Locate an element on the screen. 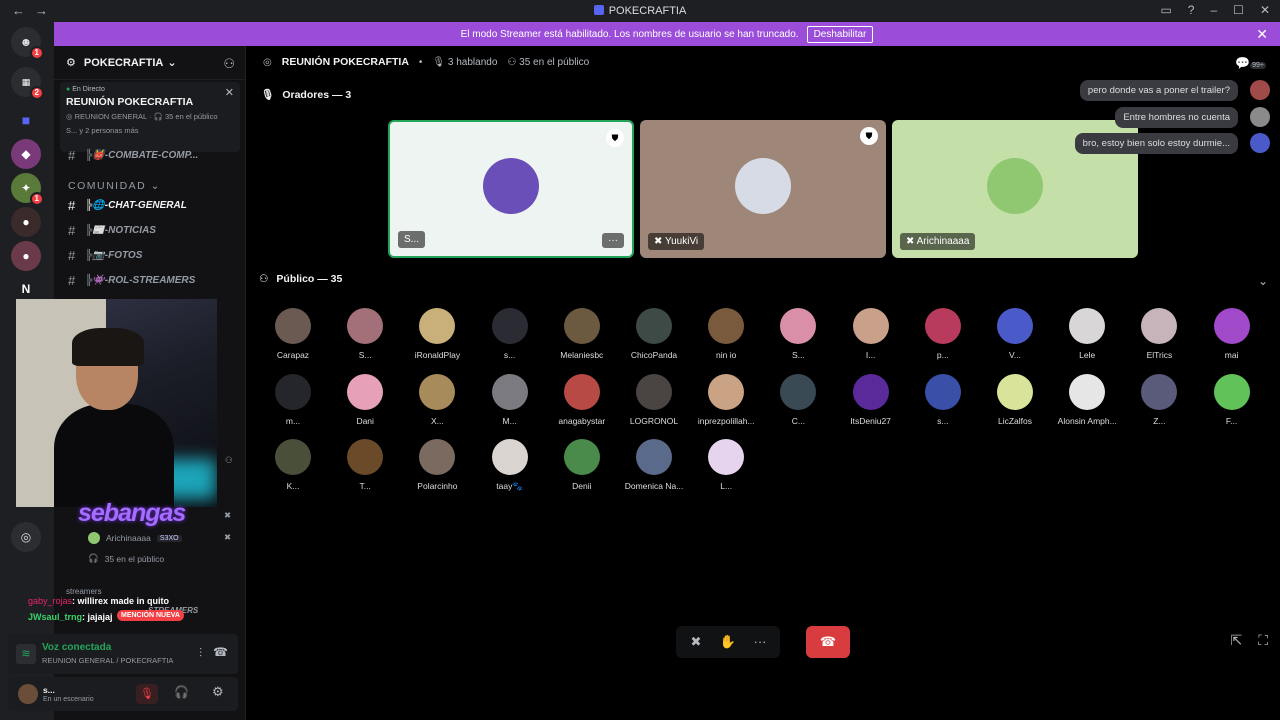  server-icon-4: ● is located at coordinates (26, 256).